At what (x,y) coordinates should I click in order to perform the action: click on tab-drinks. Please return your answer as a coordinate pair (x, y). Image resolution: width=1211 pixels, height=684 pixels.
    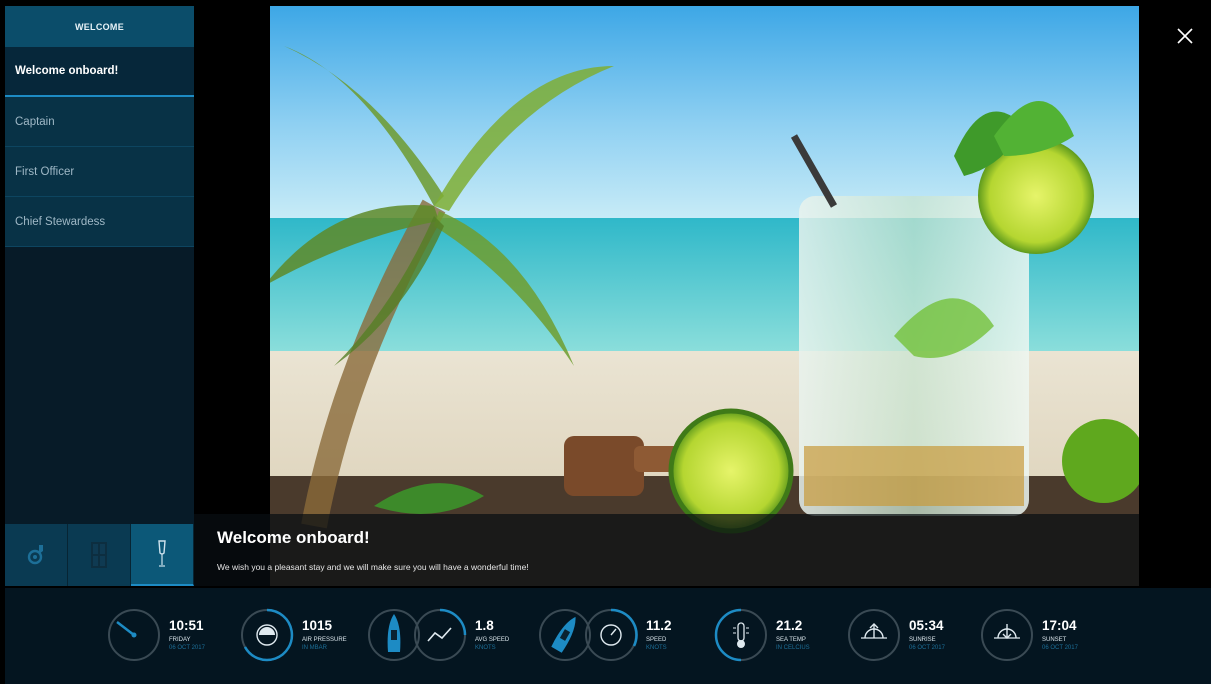
    Looking at the image, I should click on (162, 555).